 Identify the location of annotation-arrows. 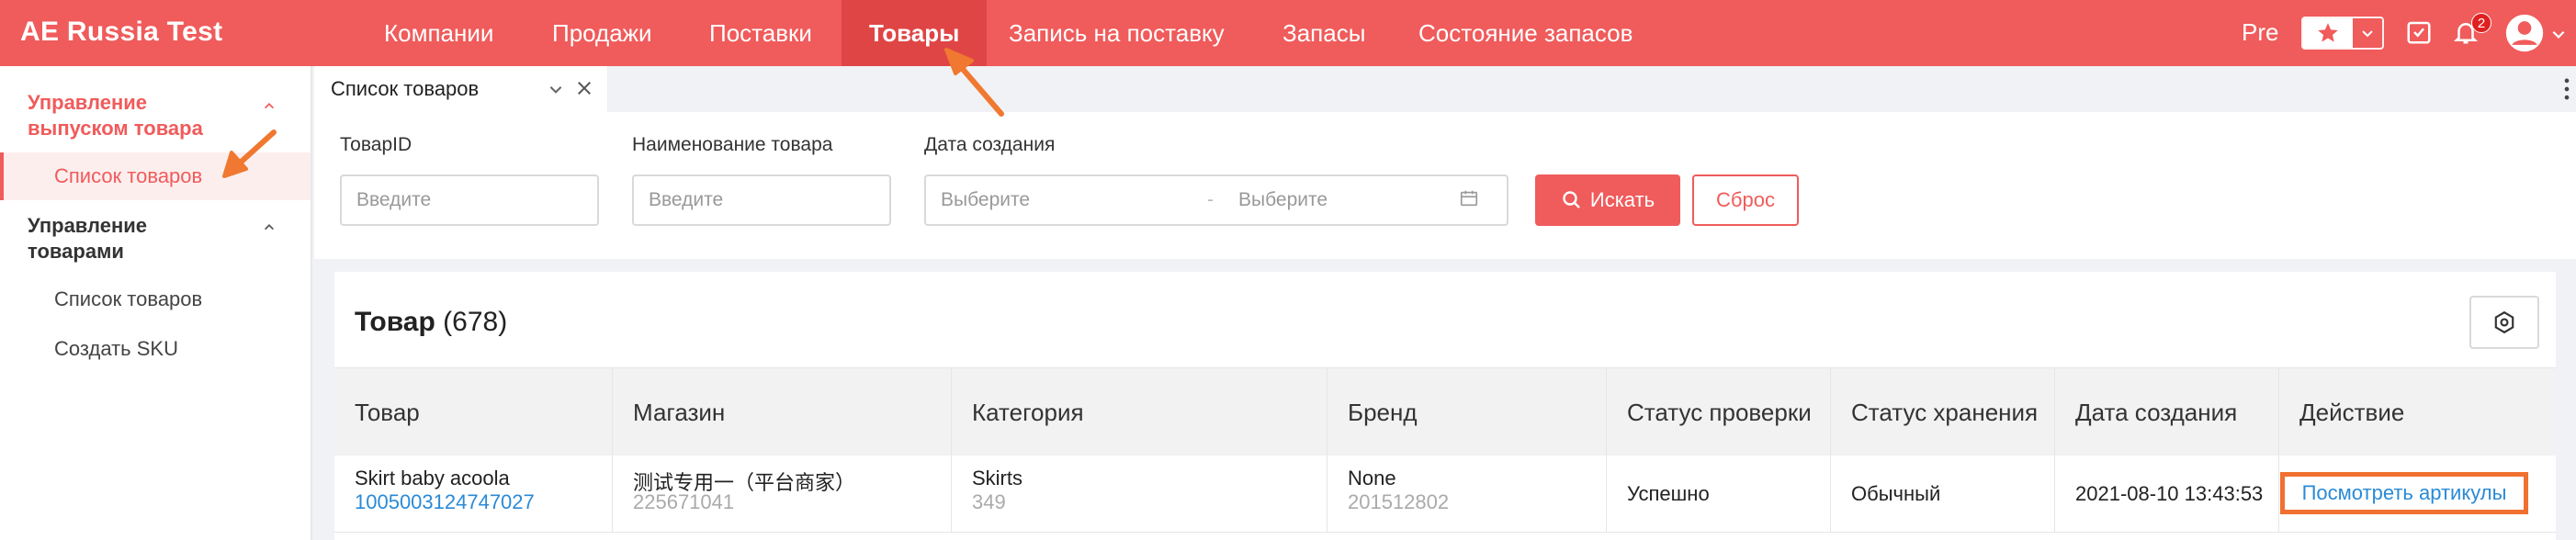
(613, 113).